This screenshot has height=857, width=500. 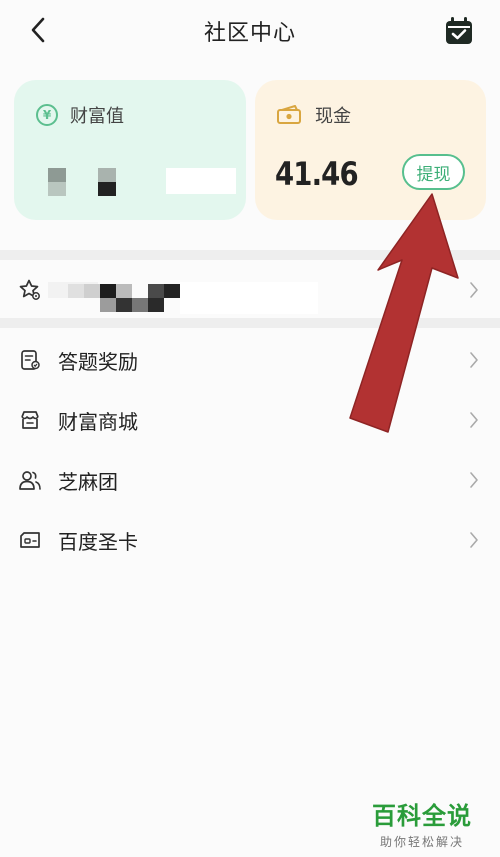 What do you see at coordinates (98, 421) in the screenshot?
I see `menu-item-label: 财富商城` at bounding box center [98, 421].